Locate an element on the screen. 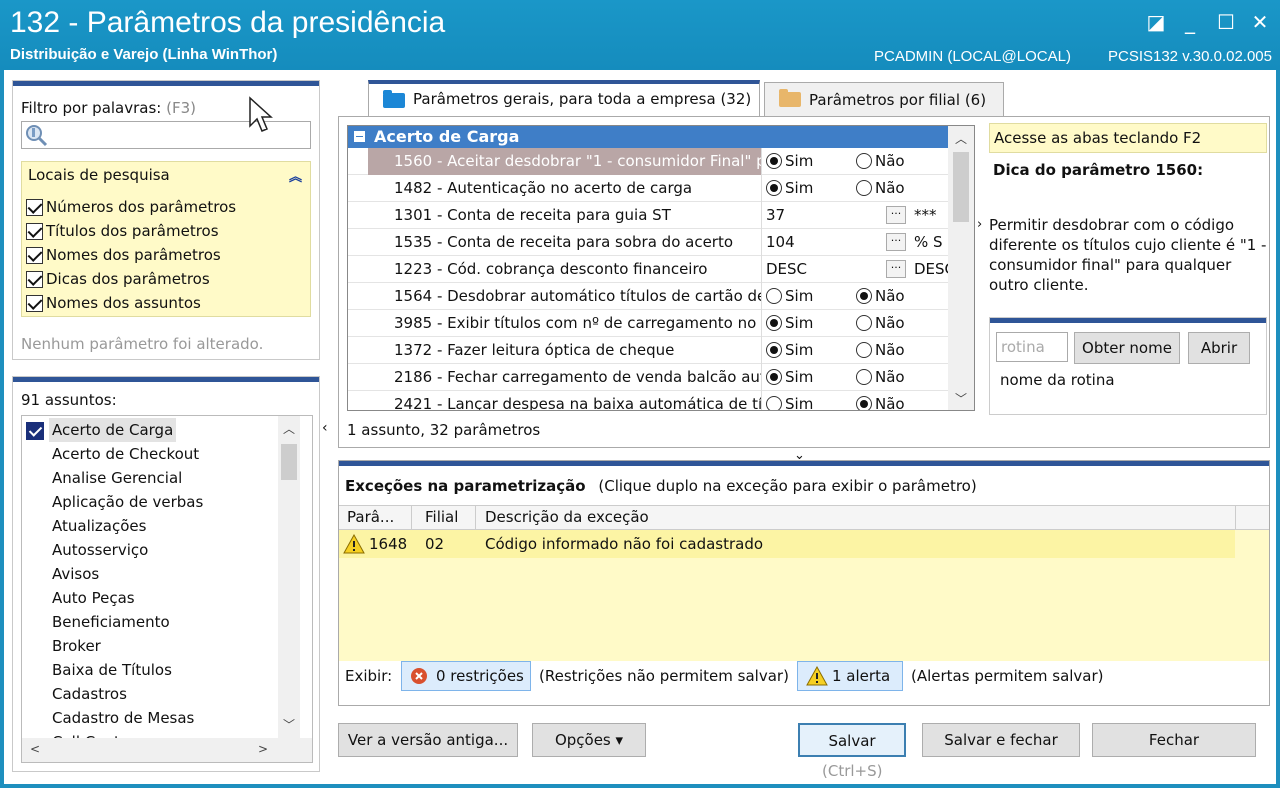  scroll-left-icon: < is located at coordinates (35, 749).